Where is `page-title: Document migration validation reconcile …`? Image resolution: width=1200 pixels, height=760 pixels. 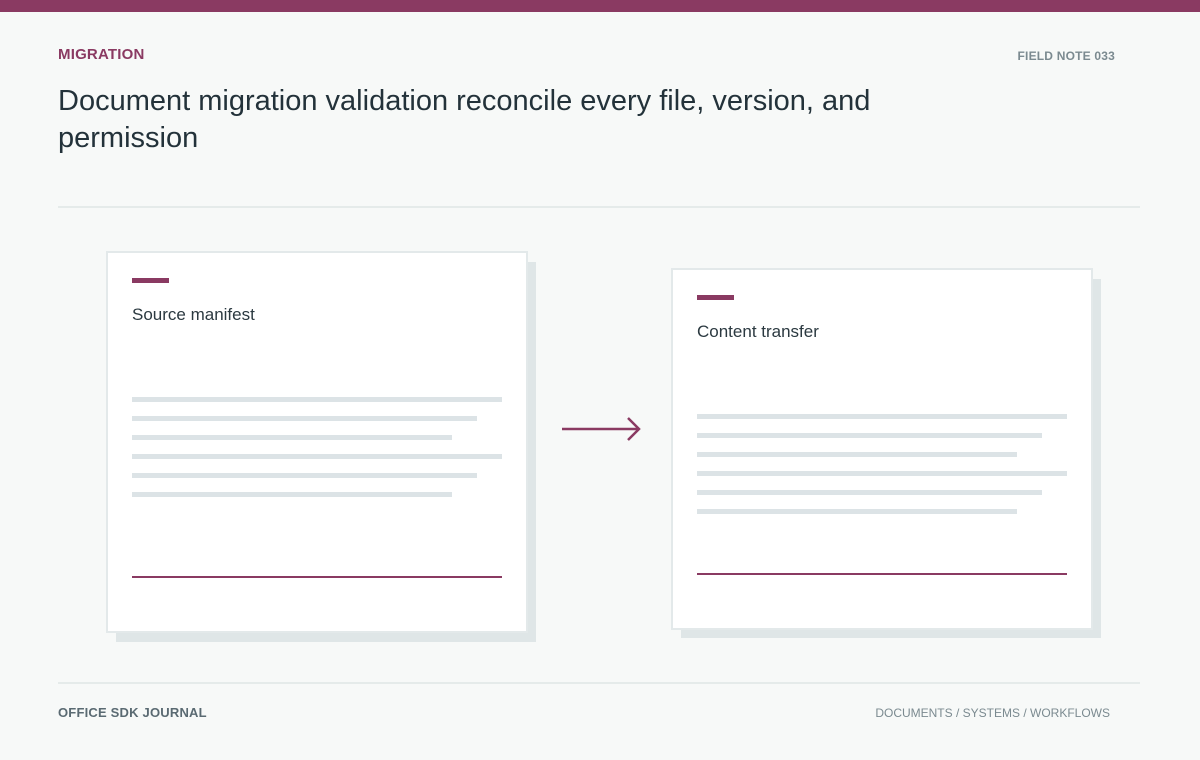 page-title: Document migration validation reconcile … is located at coordinates (464, 119).